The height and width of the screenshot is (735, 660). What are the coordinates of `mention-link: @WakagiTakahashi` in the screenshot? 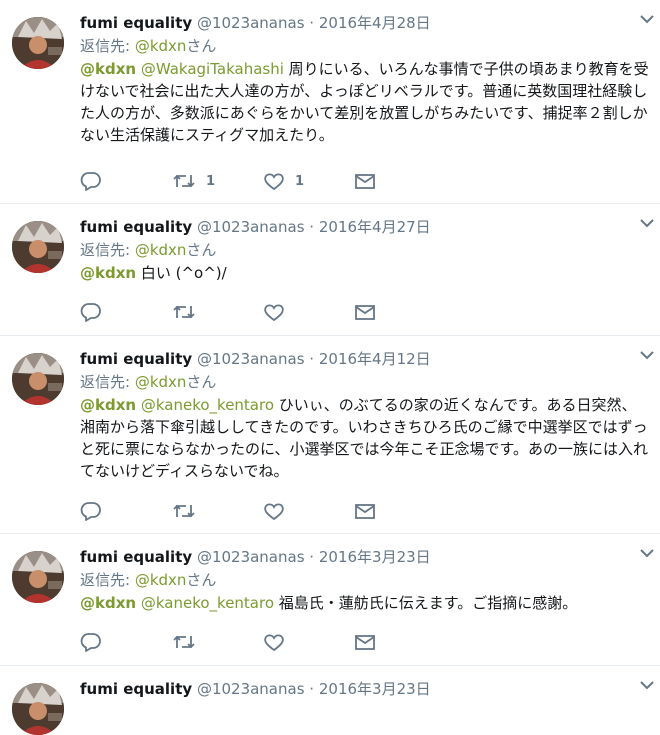 It's located at (212, 69).